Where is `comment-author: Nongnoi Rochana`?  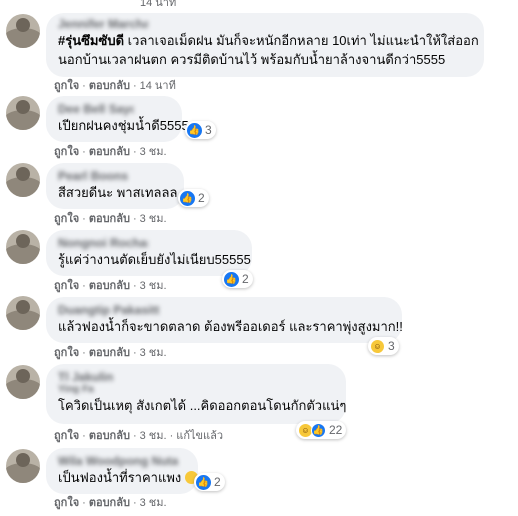 comment-author: Nongnoi Rochana is located at coordinates (103, 243).